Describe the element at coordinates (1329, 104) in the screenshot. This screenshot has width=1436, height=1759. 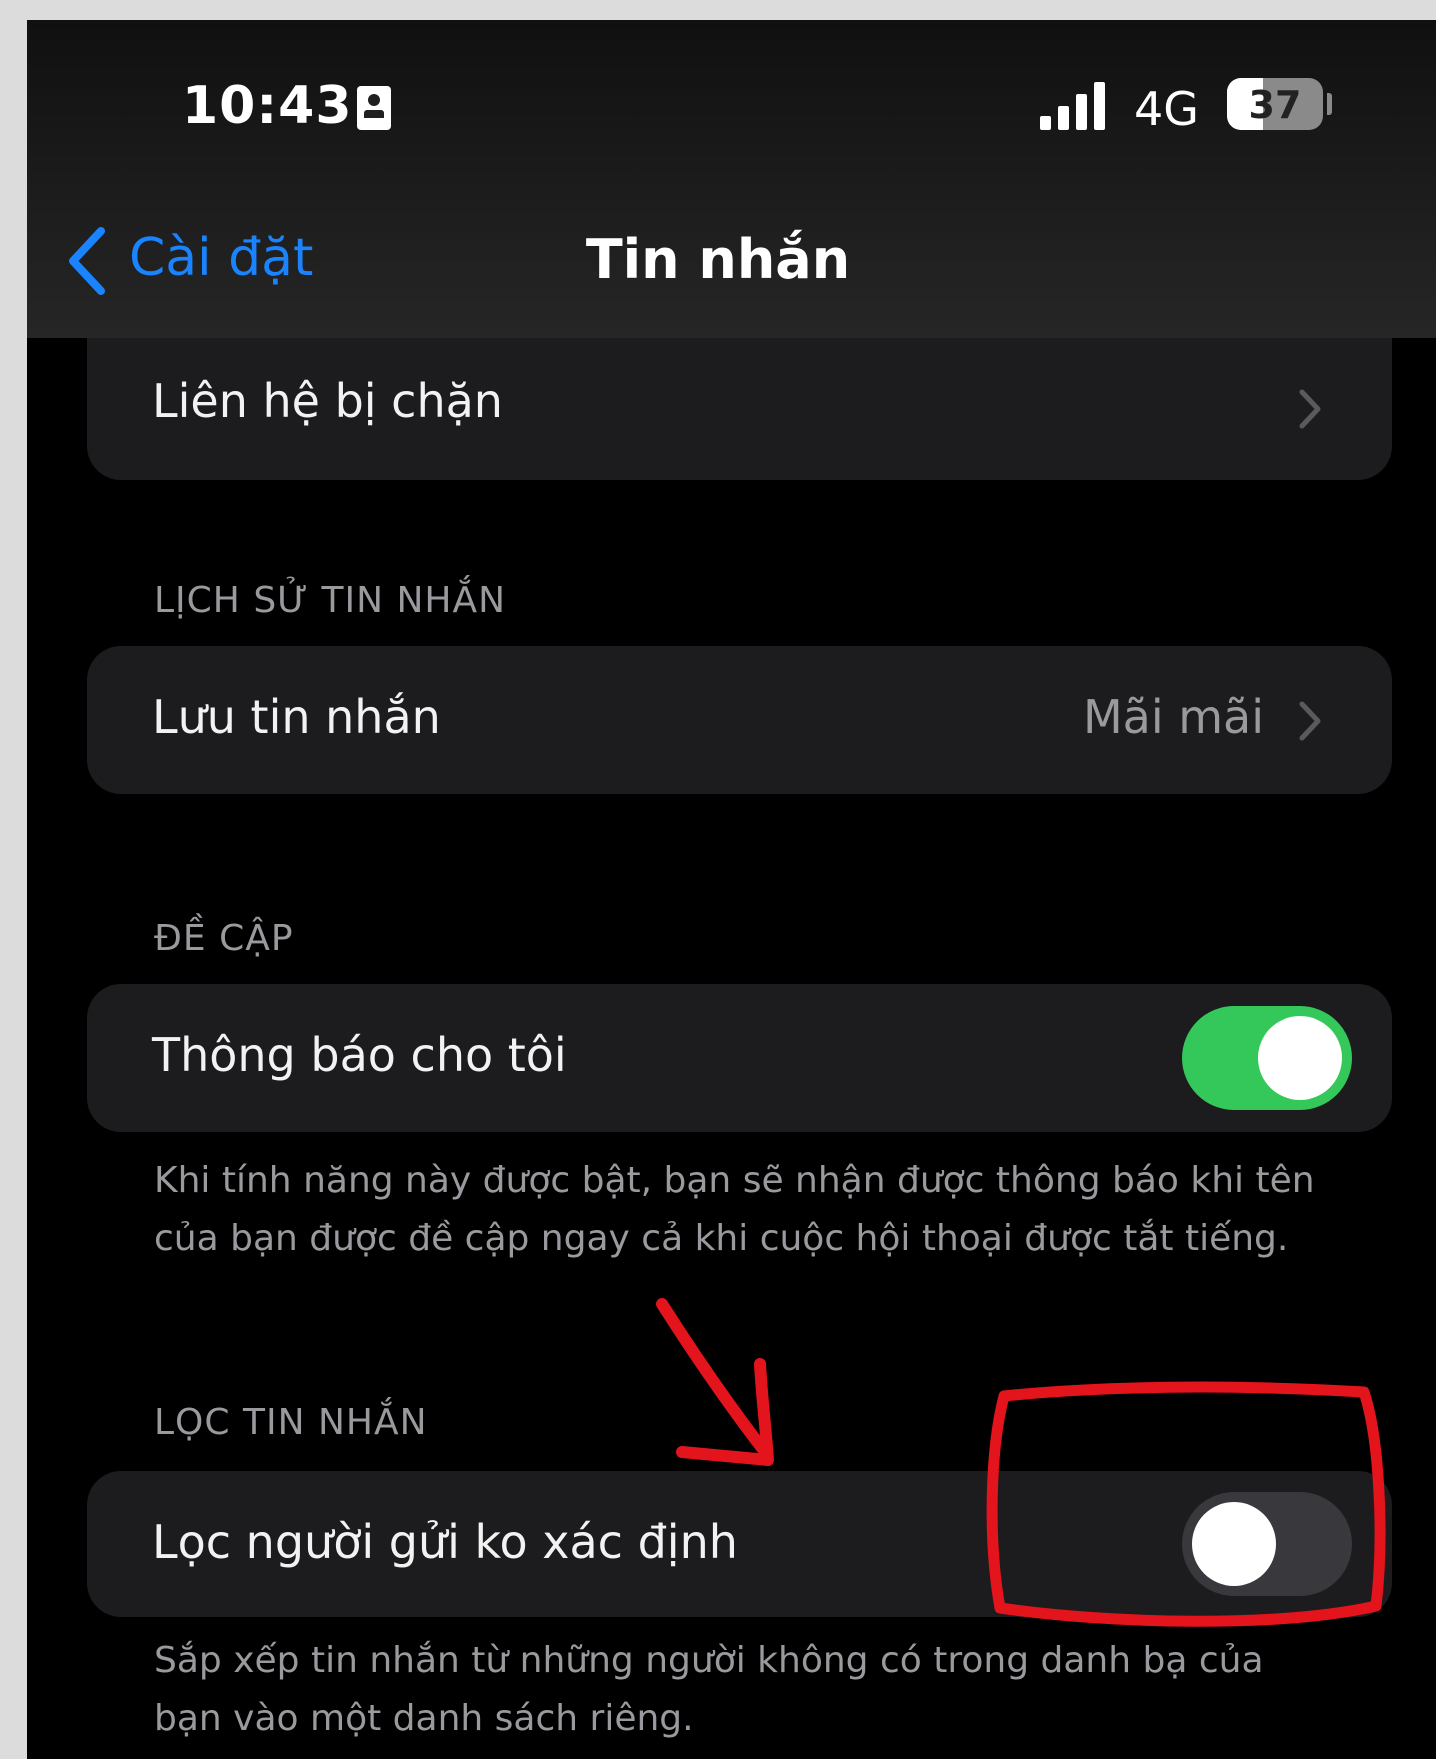
I see `battery-tip` at that location.